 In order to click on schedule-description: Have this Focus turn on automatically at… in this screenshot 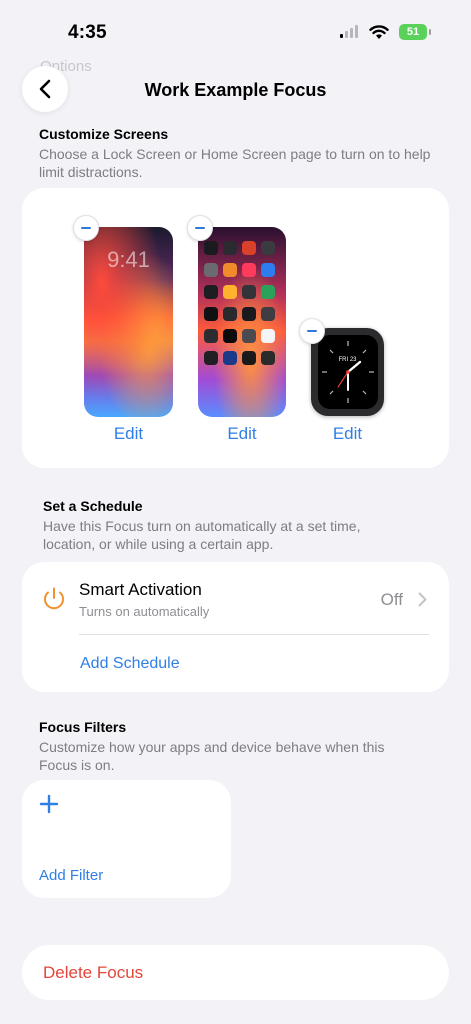, I will do `click(202, 535)`.